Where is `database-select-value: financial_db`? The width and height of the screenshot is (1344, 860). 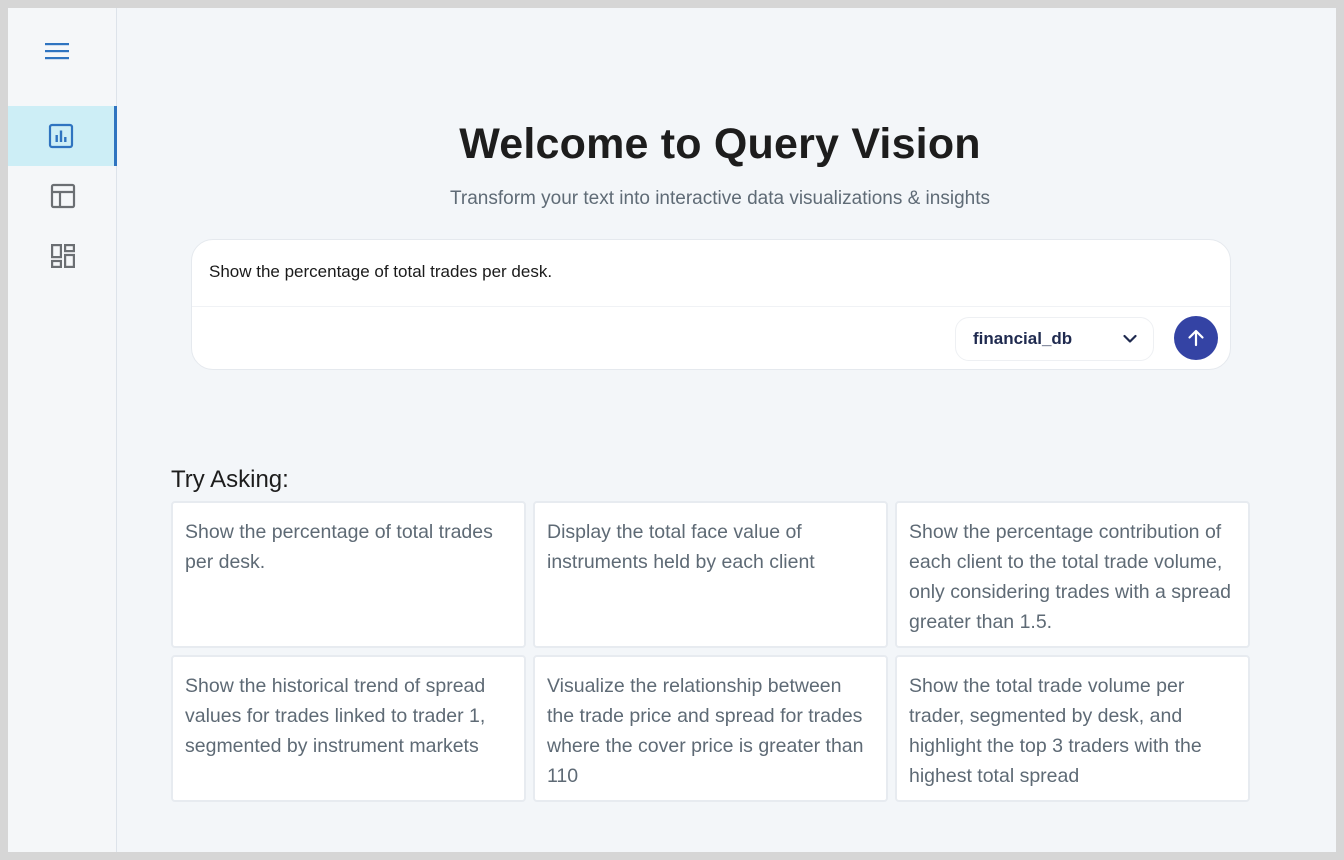
database-select-value: financial_db is located at coordinates (1023, 338).